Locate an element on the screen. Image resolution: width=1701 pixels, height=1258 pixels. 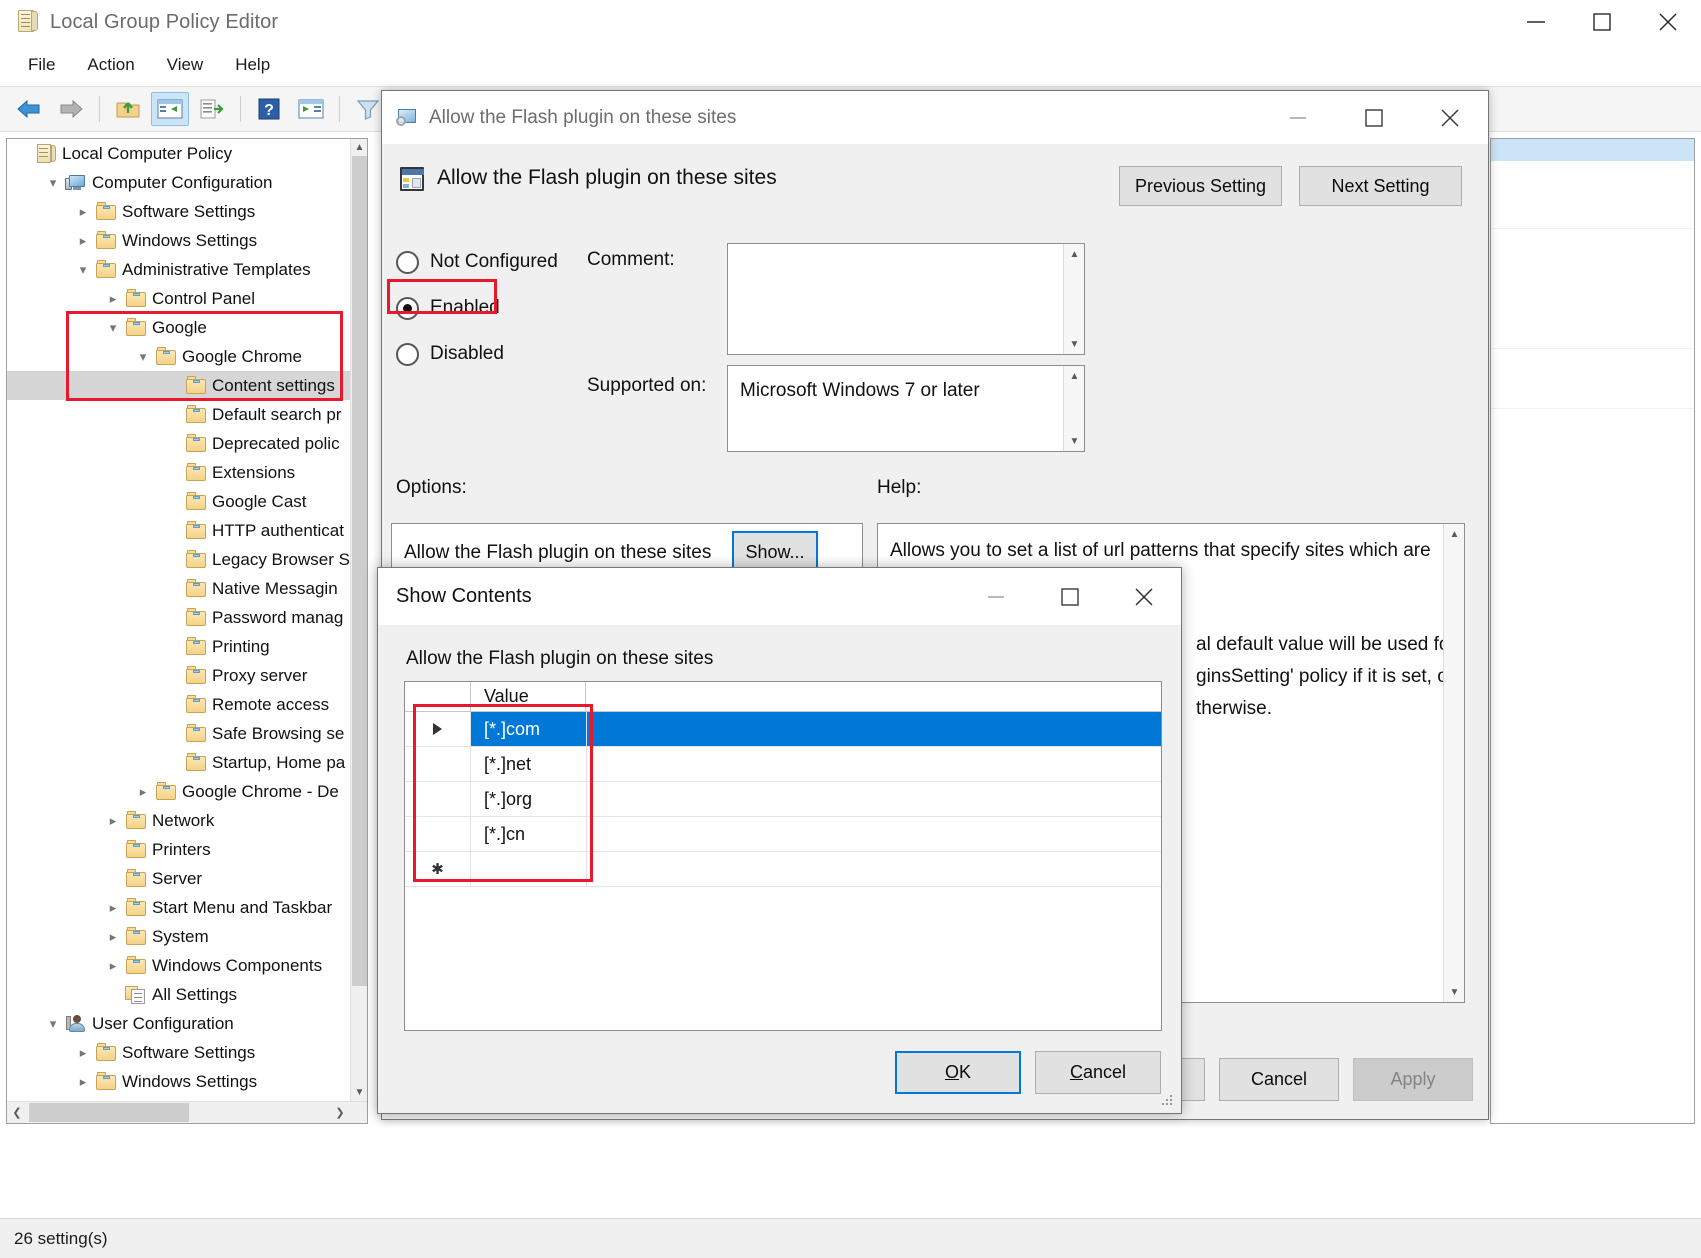
supported-on-scrollbar: ▲ ▼ is located at coordinates (1073, 408).